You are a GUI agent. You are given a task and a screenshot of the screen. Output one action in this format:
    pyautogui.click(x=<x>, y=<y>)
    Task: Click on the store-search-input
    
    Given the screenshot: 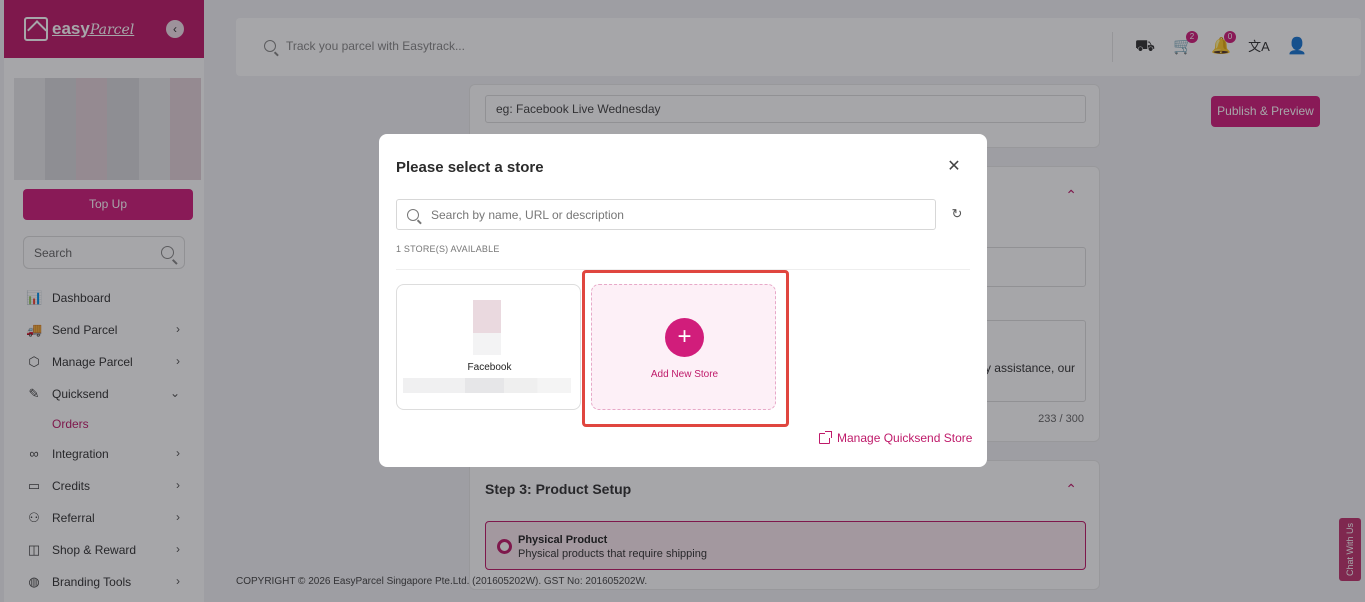 What is the action you would take?
    pyautogui.click(x=666, y=214)
    